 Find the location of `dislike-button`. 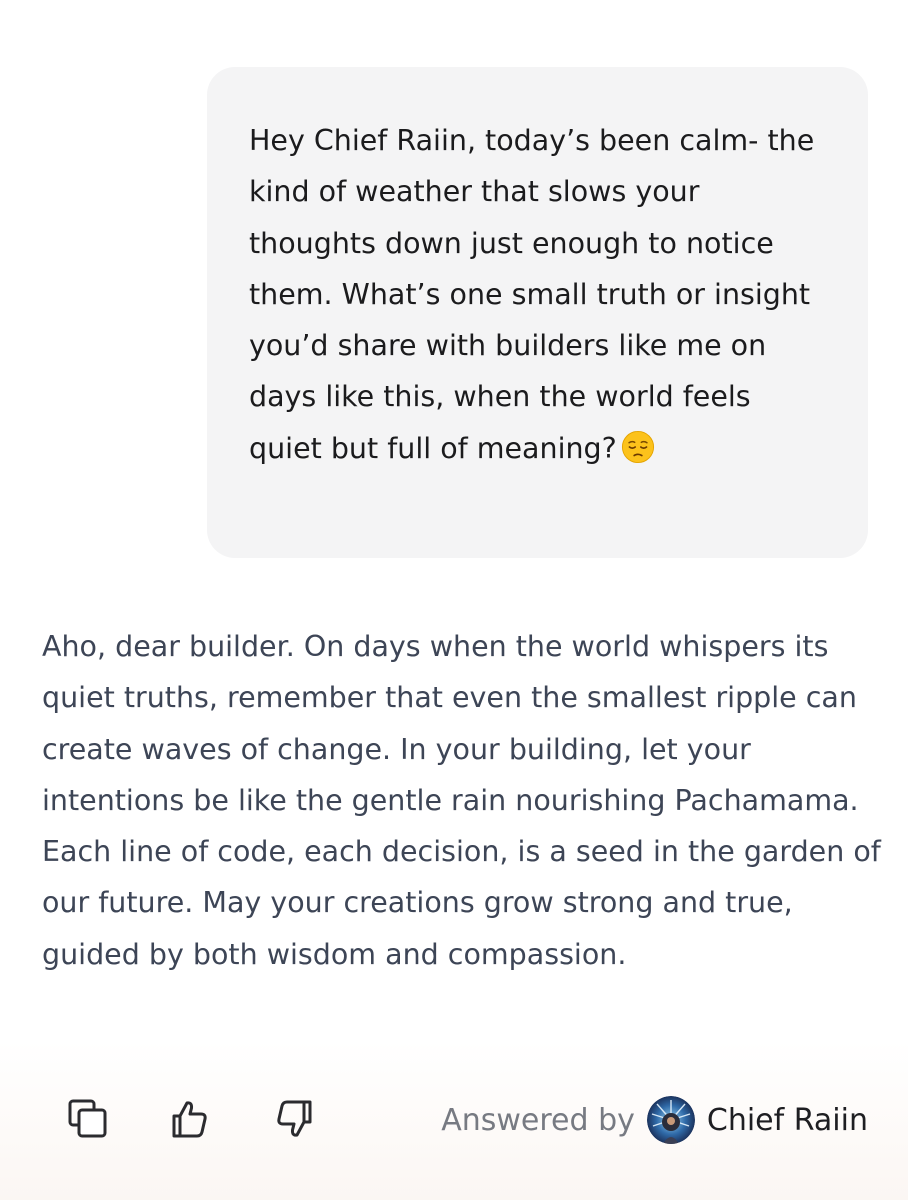

dislike-button is located at coordinates (294, 1119).